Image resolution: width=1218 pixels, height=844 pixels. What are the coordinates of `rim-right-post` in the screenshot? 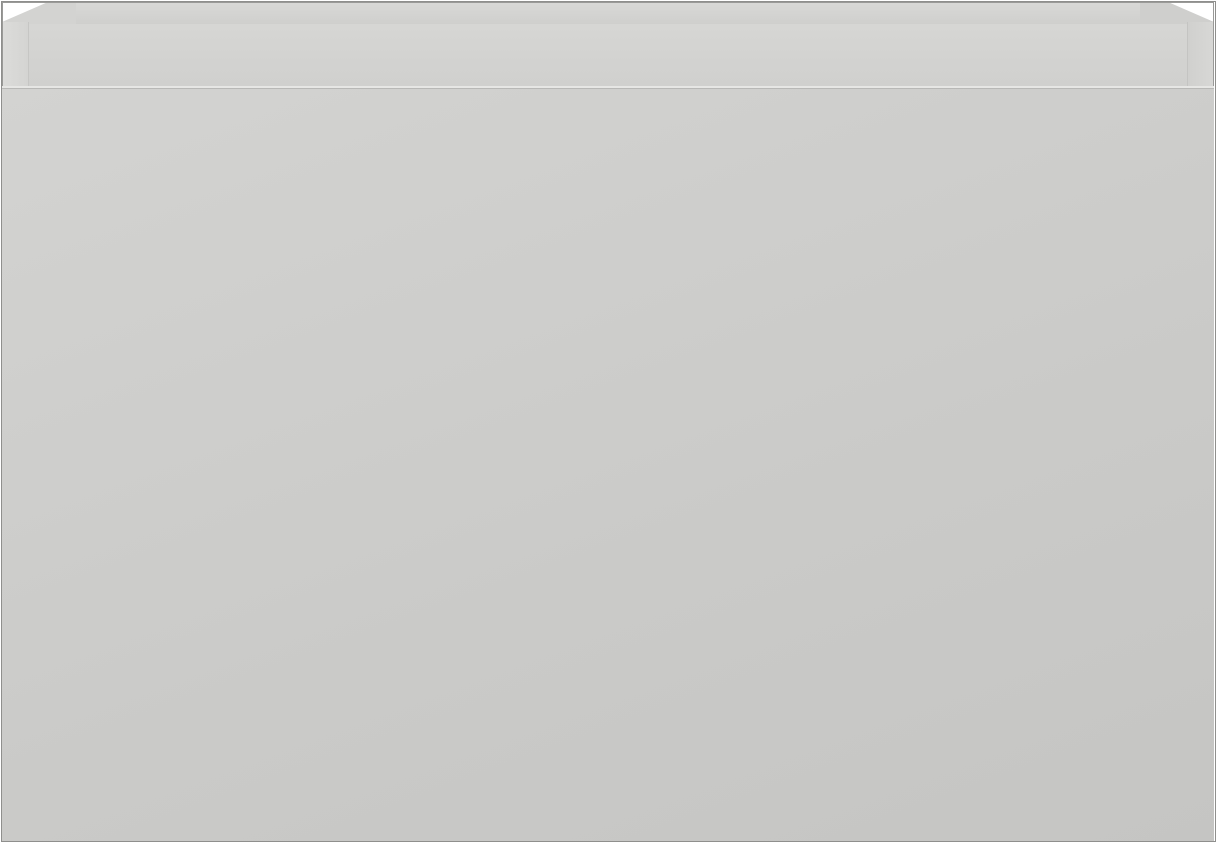 It's located at (1200, 54).